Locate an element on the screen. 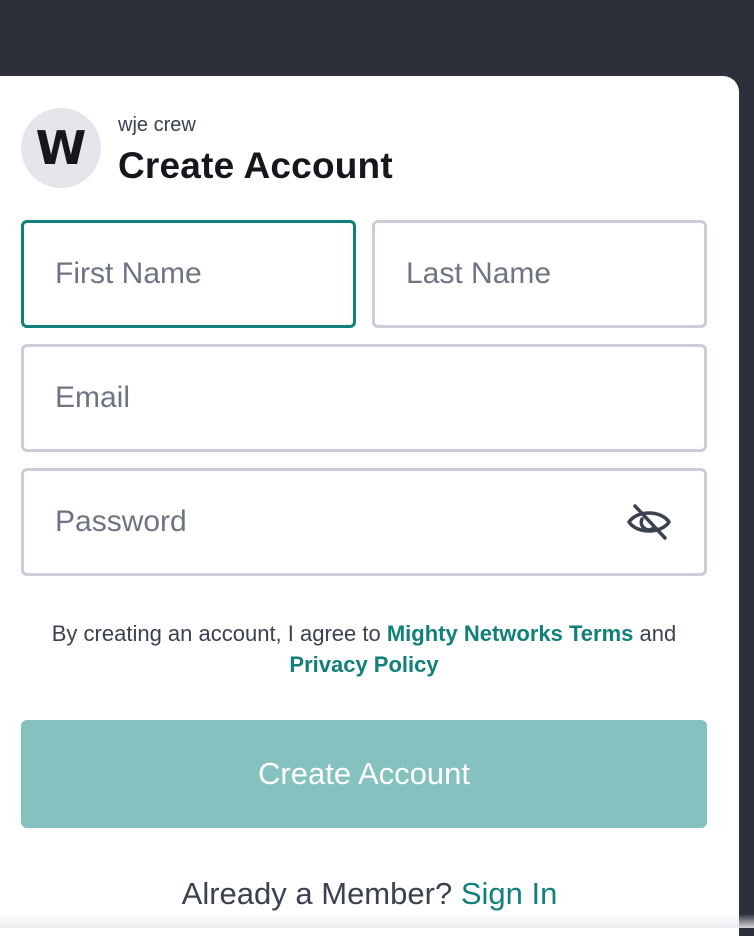 The height and width of the screenshot is (936, 754). terms-prefix: By creating an account, I agree to is located at coordinates (216, 633).